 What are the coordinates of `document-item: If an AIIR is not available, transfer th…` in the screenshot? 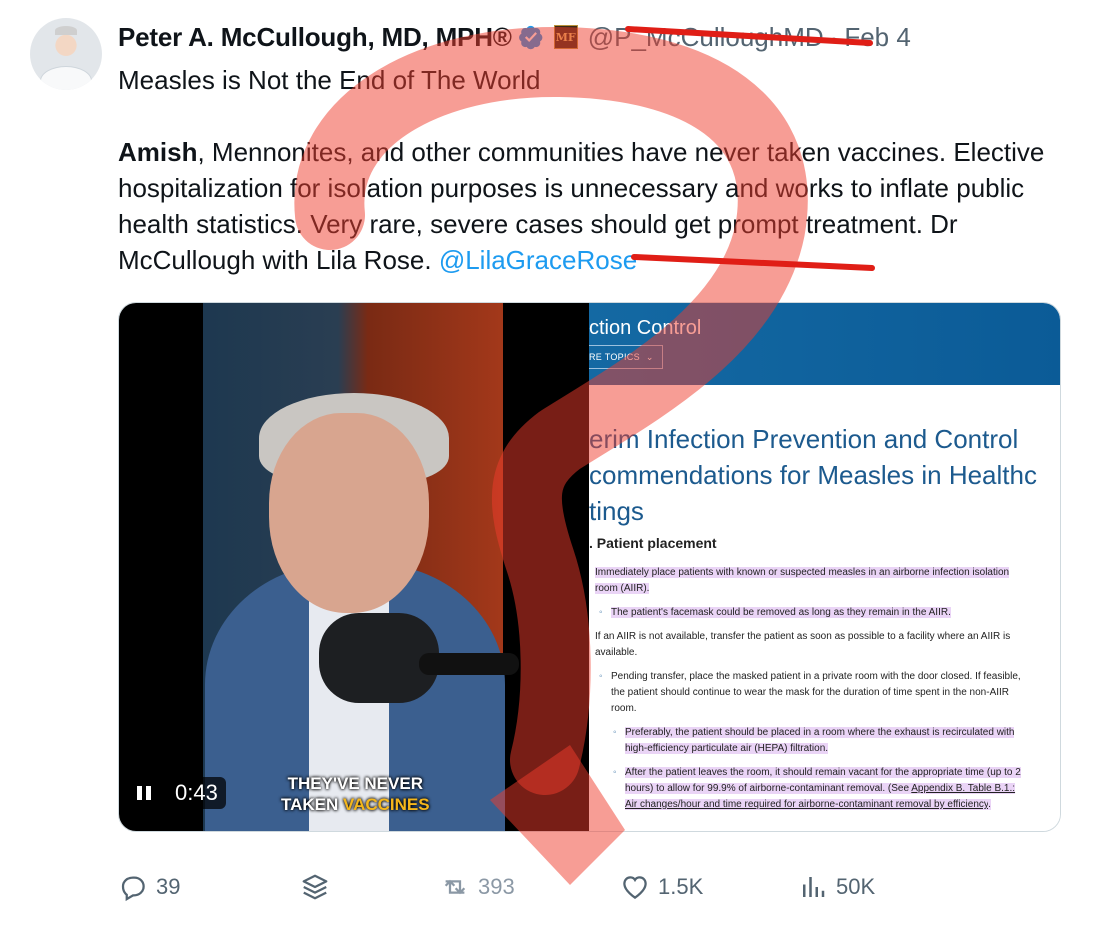 It's located at (803, 644).